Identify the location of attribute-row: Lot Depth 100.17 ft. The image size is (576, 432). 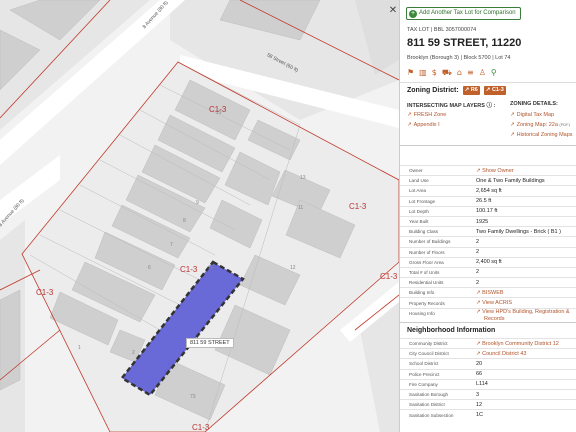
(488, 211).